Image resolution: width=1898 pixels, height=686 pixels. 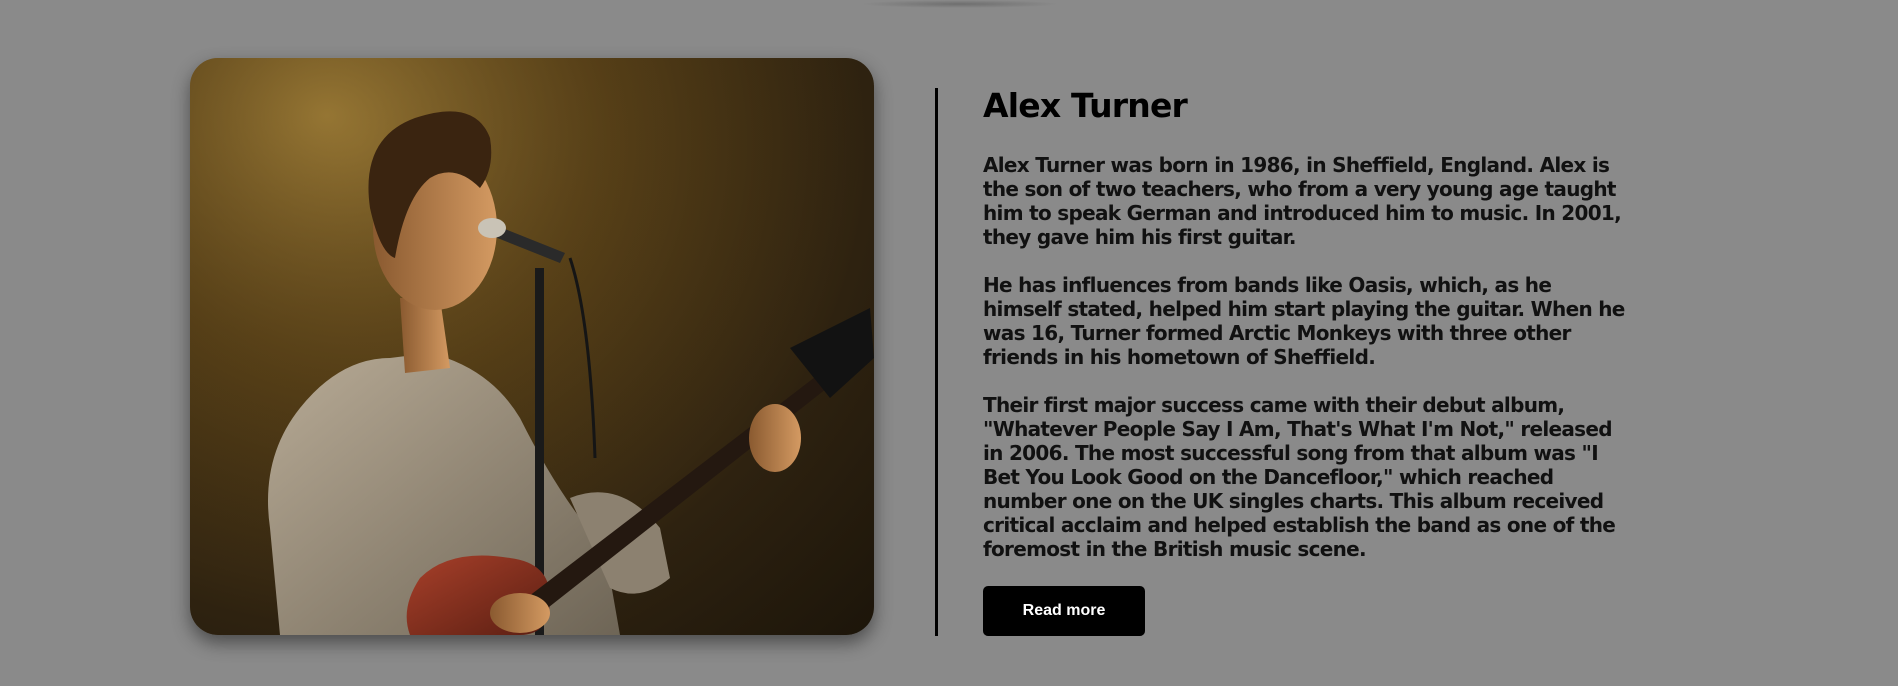 What do you see at coordinates (1085, 105) in the screenshot?
I see `artist-name: Alex Turner` at bounding box center [1085, 105].